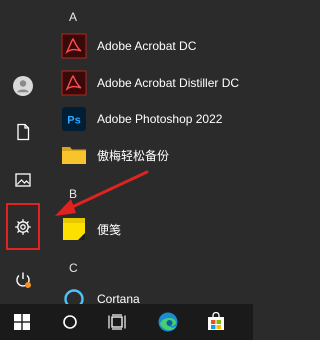 The height and width of the screenshot is (340, 320). I want to click on store-icon, so click(216, 321).